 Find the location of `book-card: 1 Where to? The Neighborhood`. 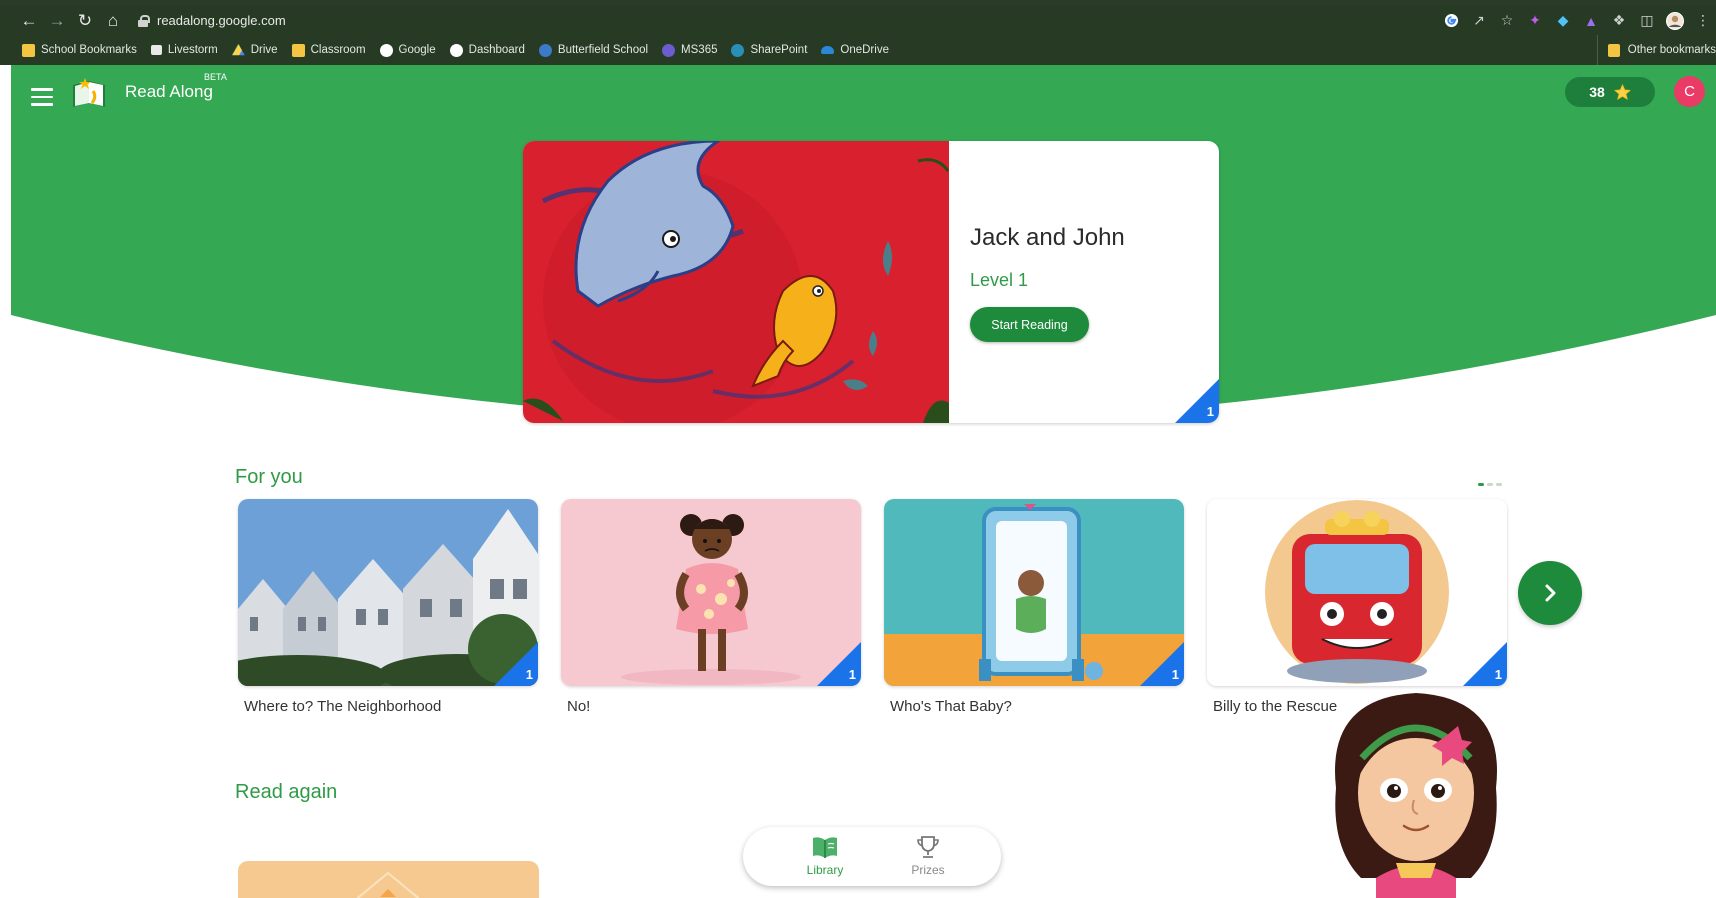

book-card: 1 Where to? The Neighborhood is located at coordinates (388, 607).